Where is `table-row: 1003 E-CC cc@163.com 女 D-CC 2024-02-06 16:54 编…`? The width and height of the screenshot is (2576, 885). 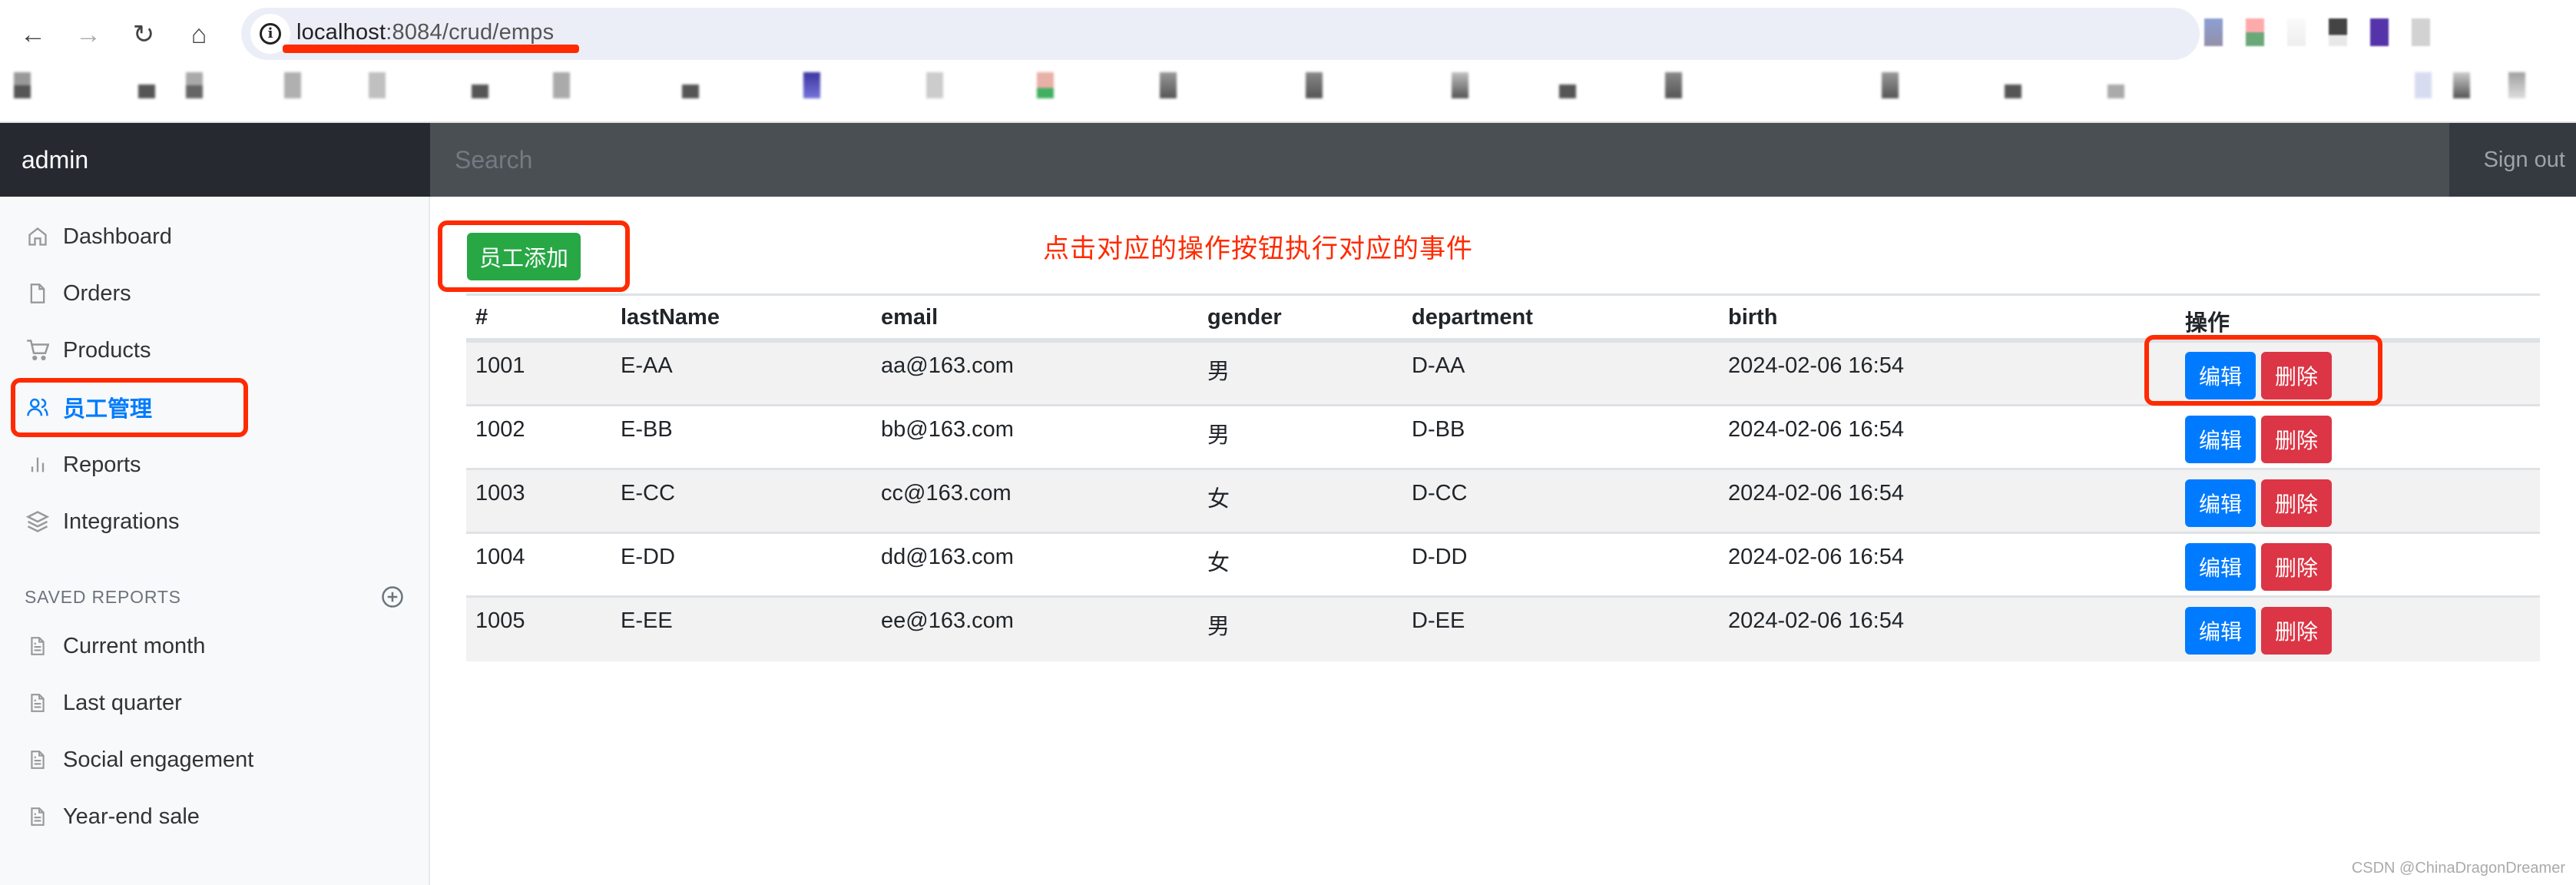
table-row: 1003 E-CC cc@163.com 女 D-CC 2024-02-06 16:54 编… is located at coordinates (1503, 502).